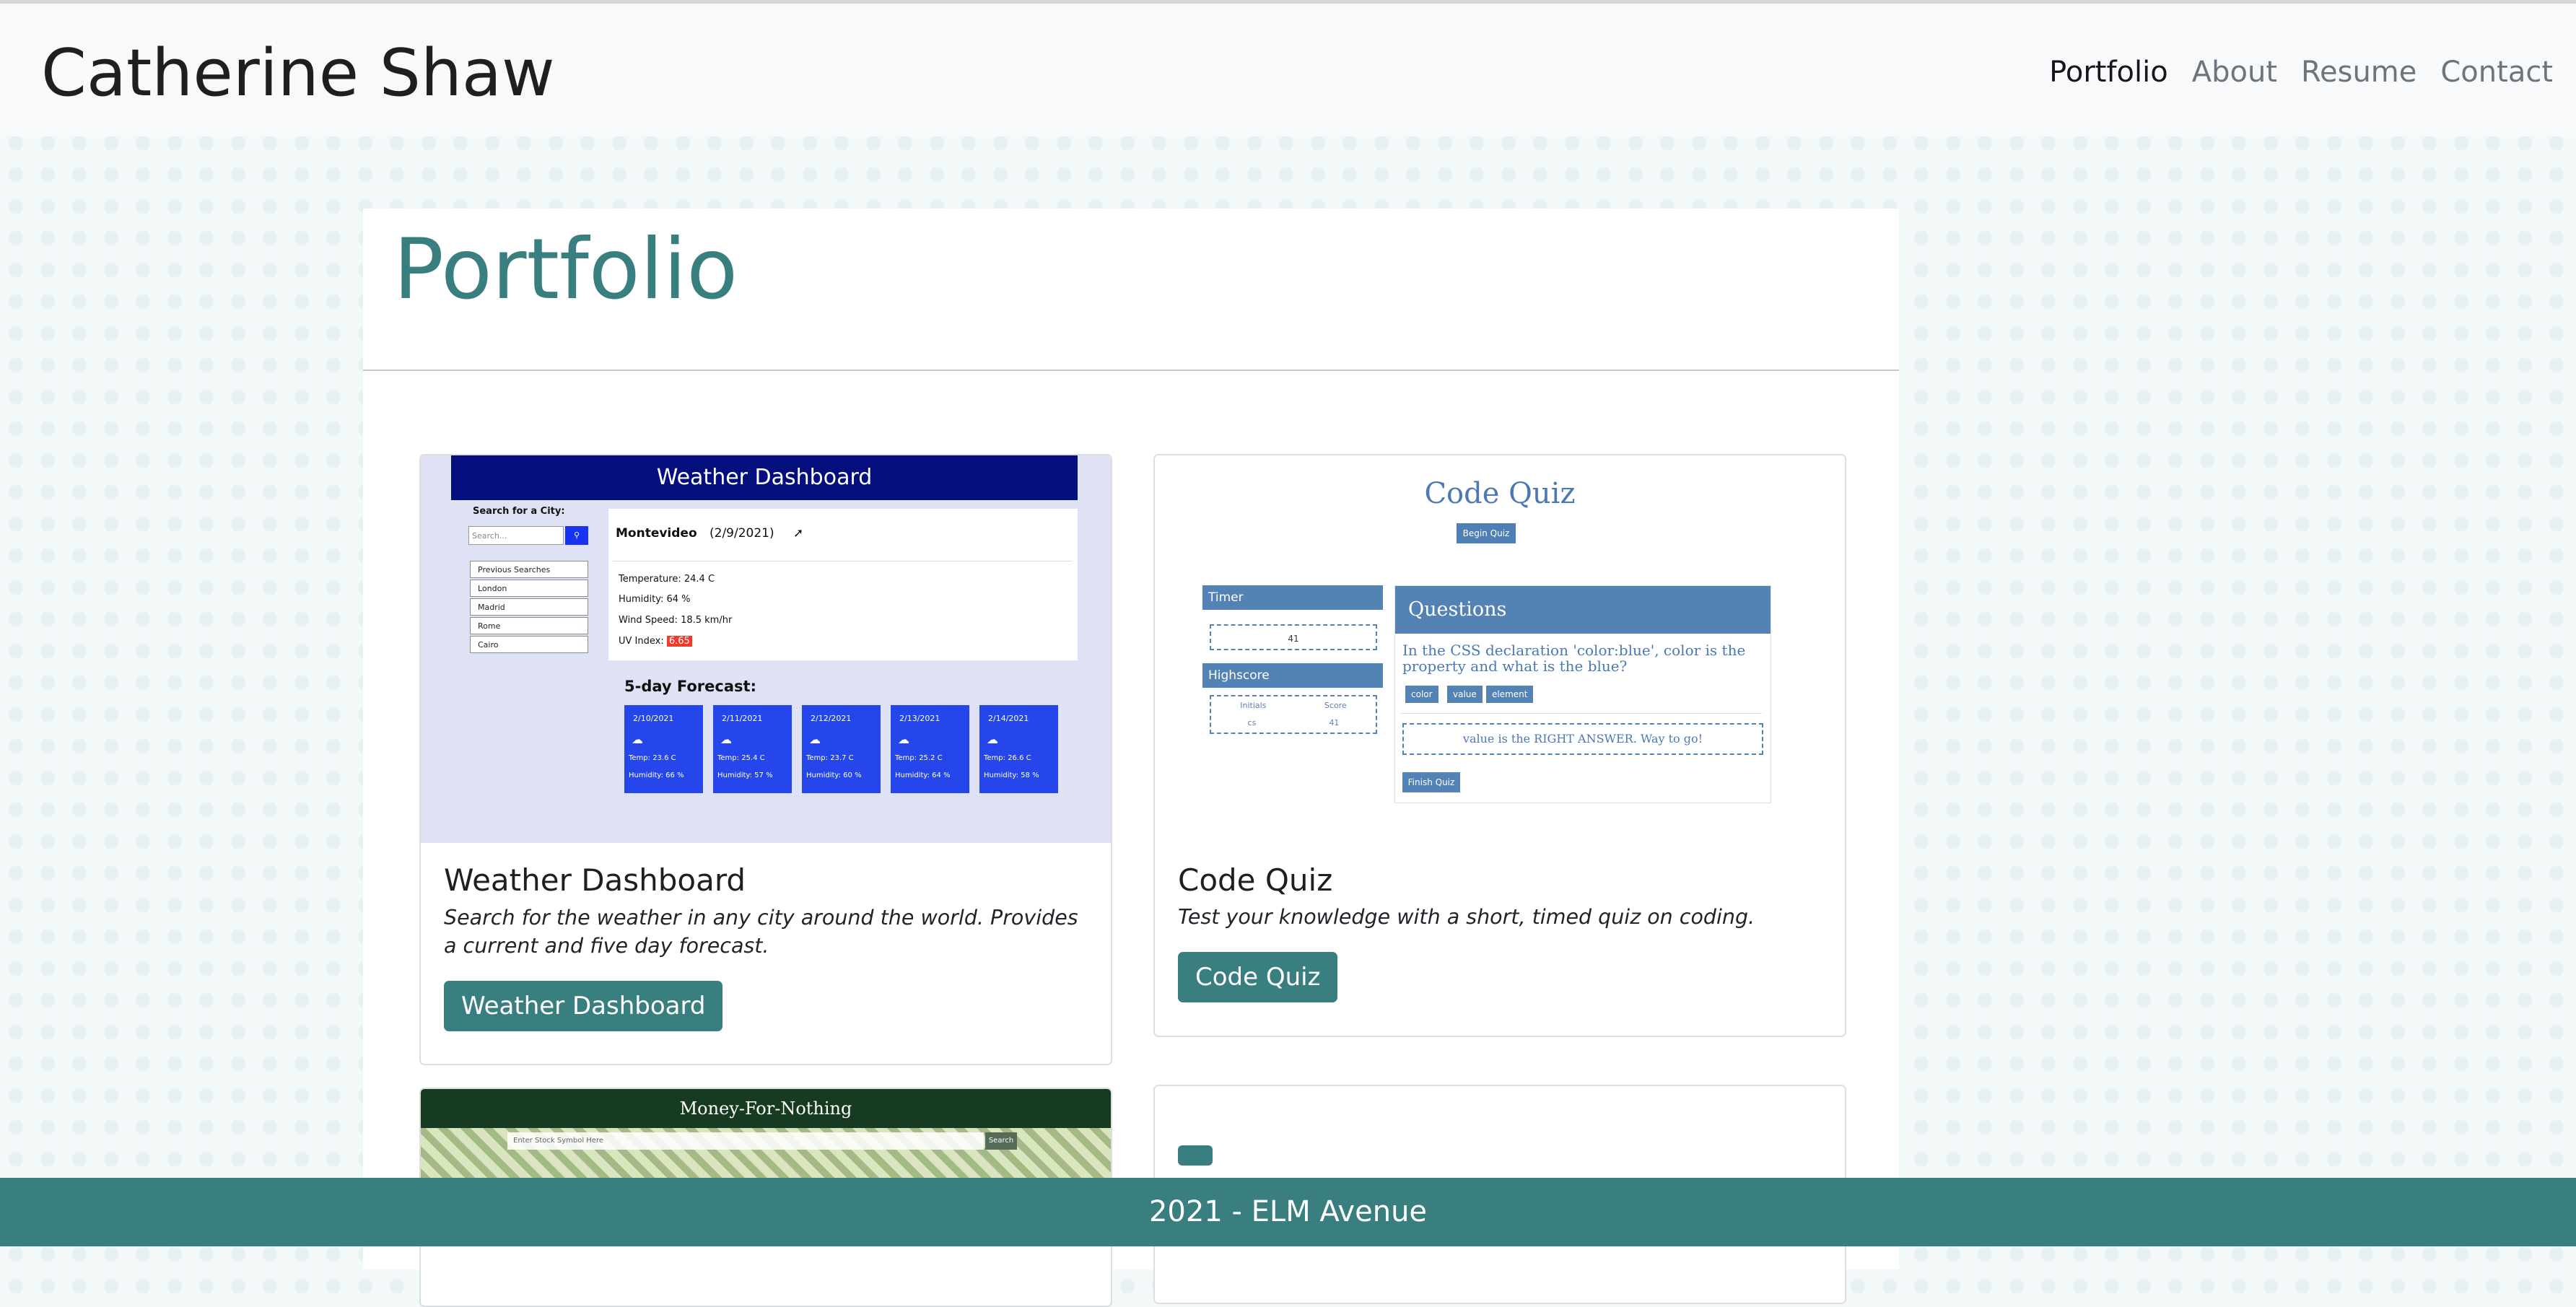  Describe the element at coordinates (745, 775) in the screenshot. I see `forecast-humidity: Humidity: 57 %` at that location.